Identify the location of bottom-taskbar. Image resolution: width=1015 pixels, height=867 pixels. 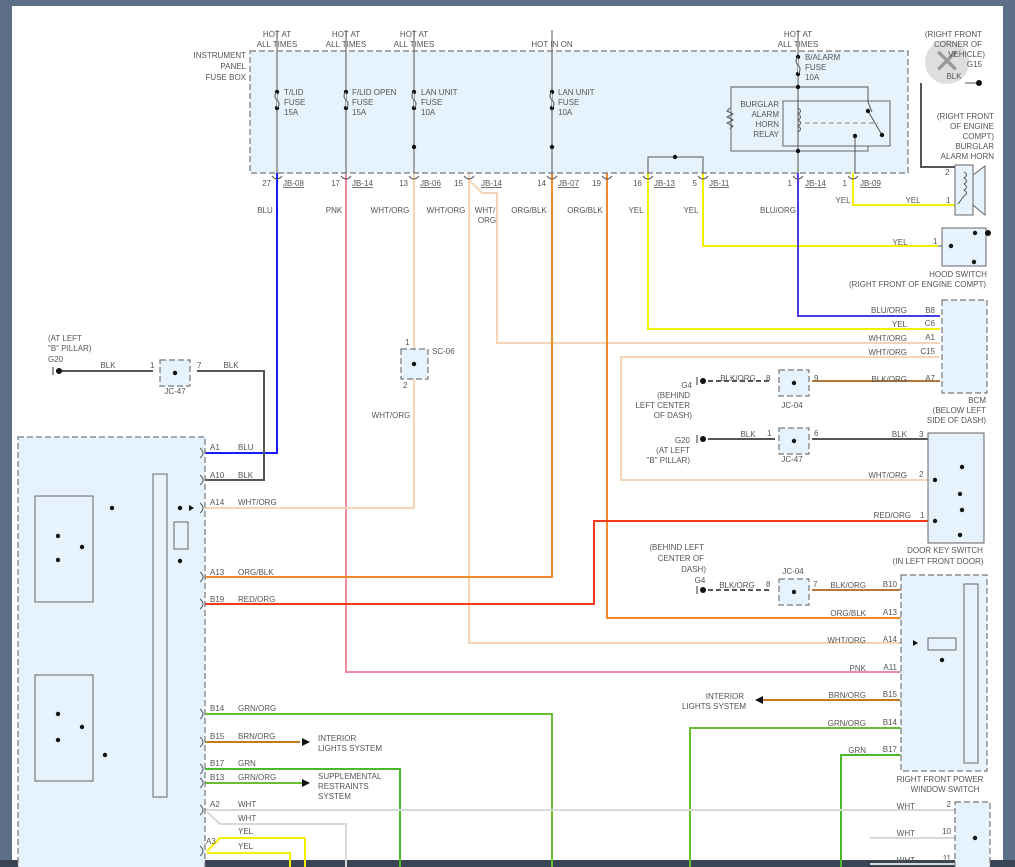
(507, 863).